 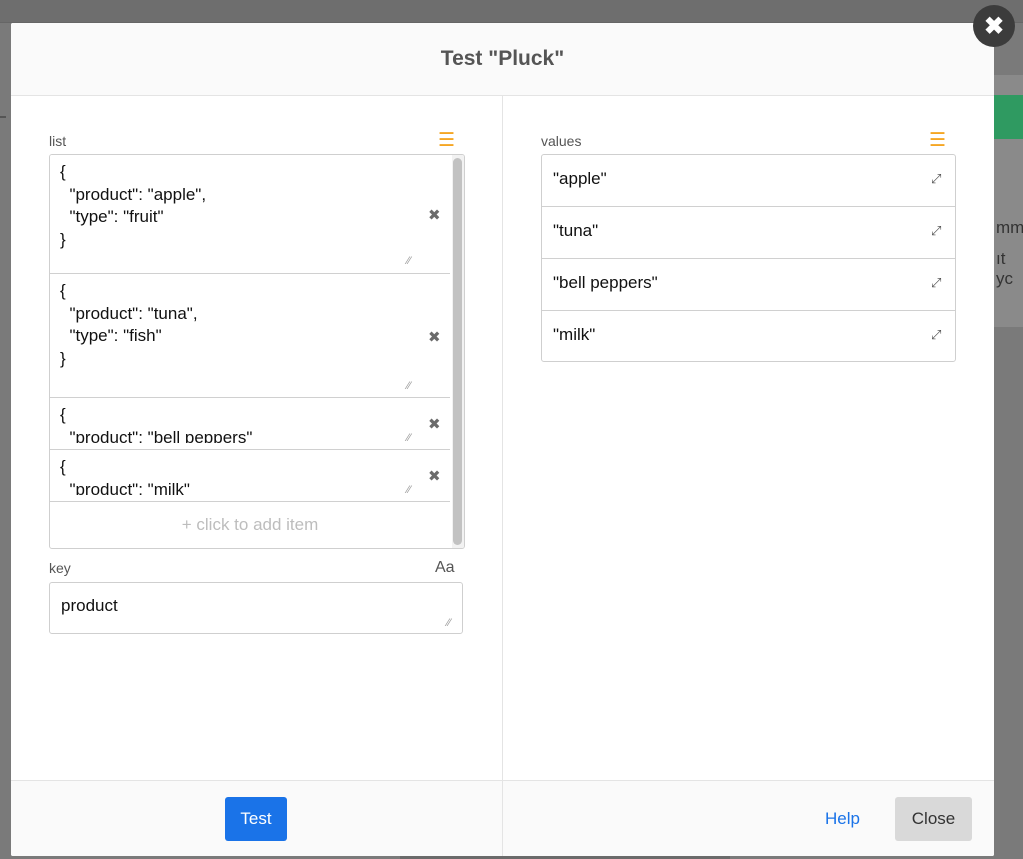 I want to click on list-item-text: { "product": "tuna", "type": "fish" }, so click(x=232, y=336).